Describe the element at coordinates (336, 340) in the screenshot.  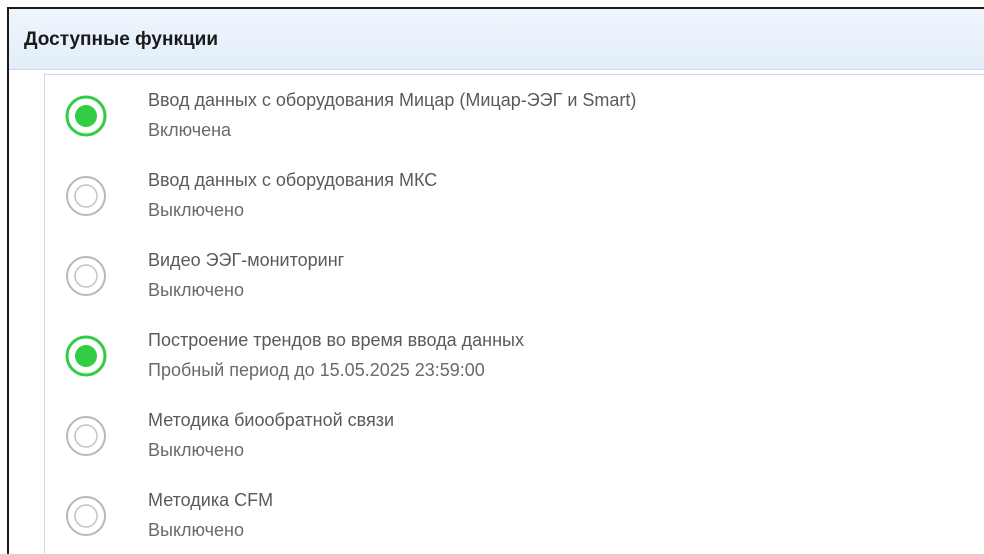
I see `feature-title: Построение трендов во время ввода данных` at that location.